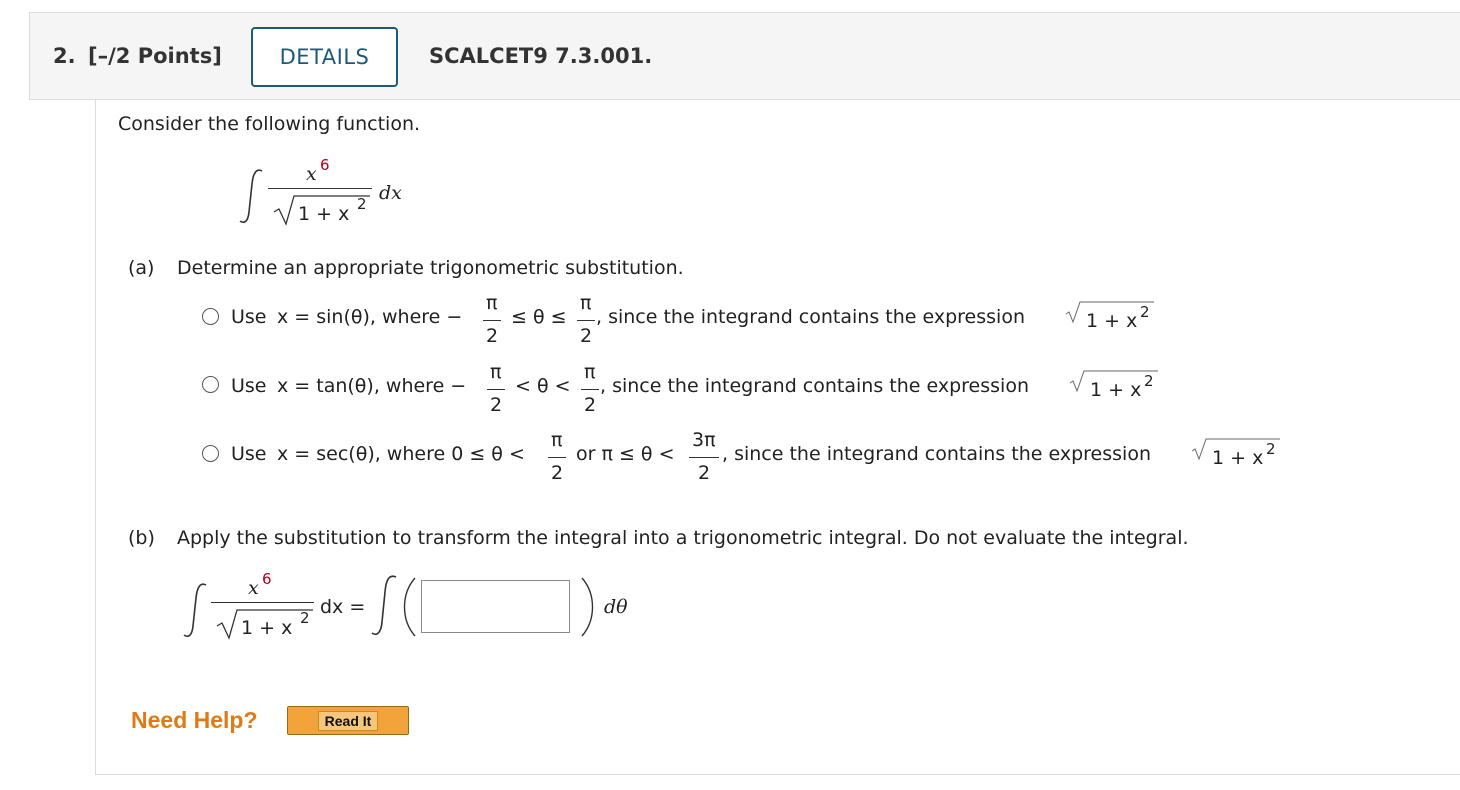 Image resolution: width=1460 pixels, height=790 pixels. Describe the element at coordinates (539, 317) in the screenshot. I see `option-sin-condition: ≤ θ ≤` at that location.